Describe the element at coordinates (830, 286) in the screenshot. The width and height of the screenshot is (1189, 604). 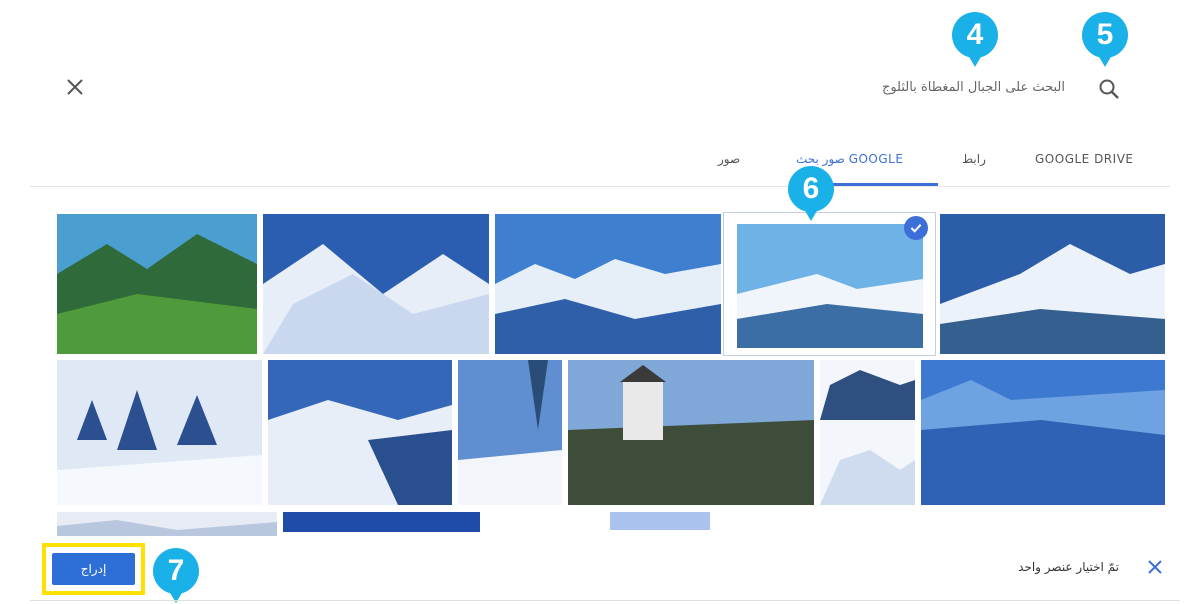
I see `image-result-selected` at that location.